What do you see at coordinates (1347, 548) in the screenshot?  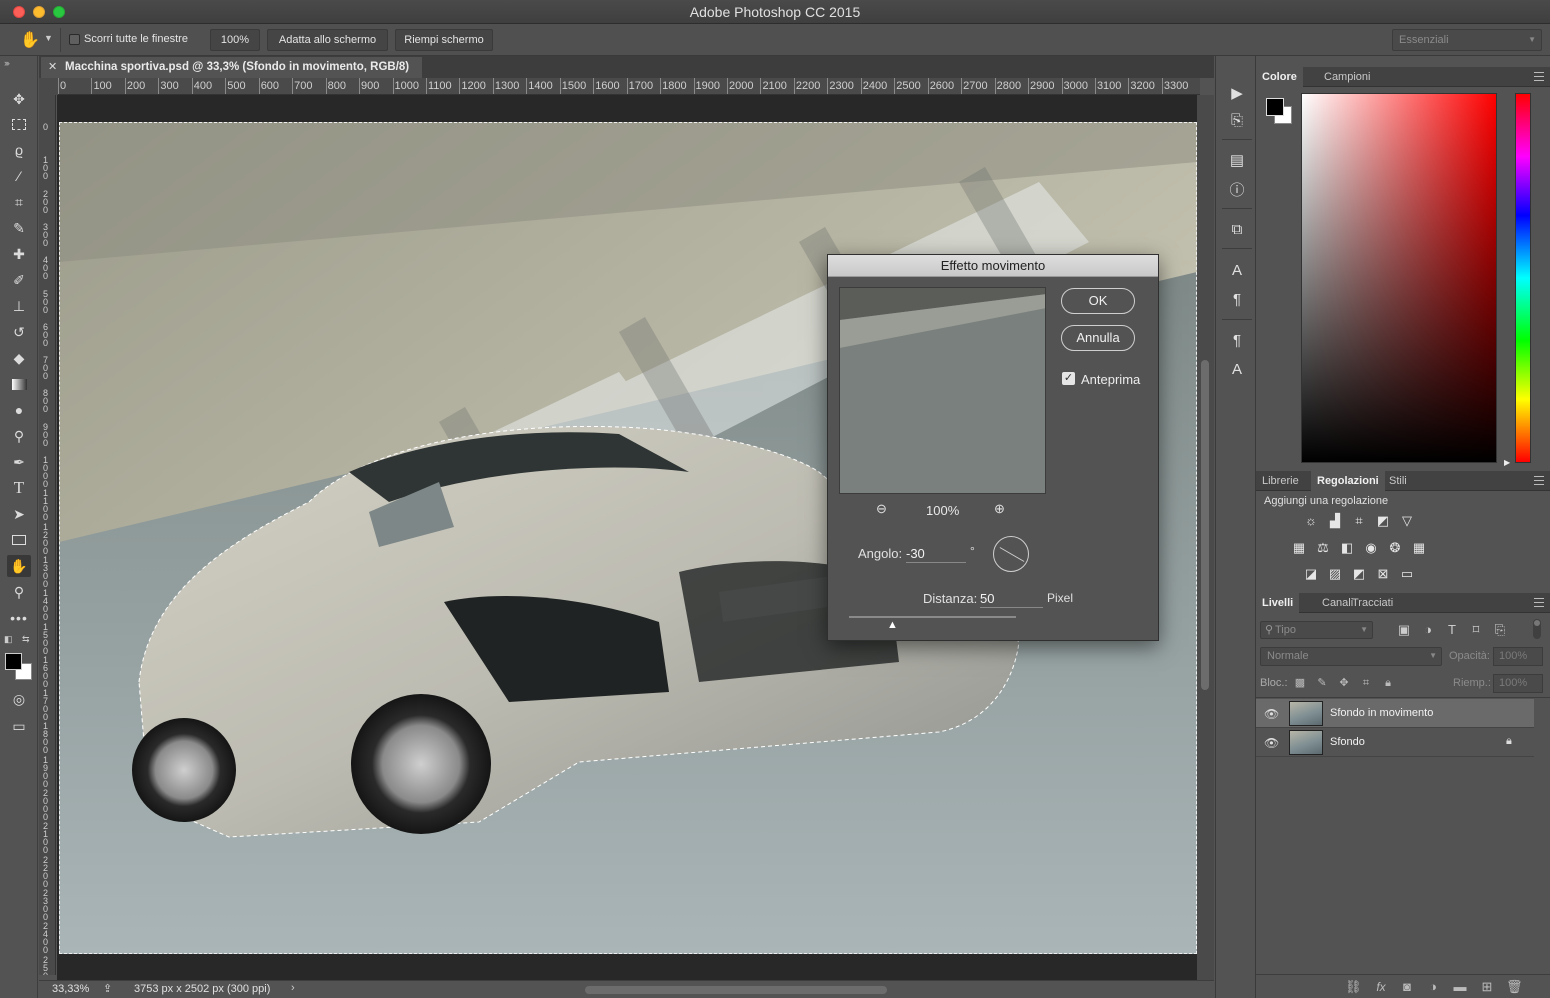 I see `black-white-icon: ◧` at bounding box center [1347, 548].